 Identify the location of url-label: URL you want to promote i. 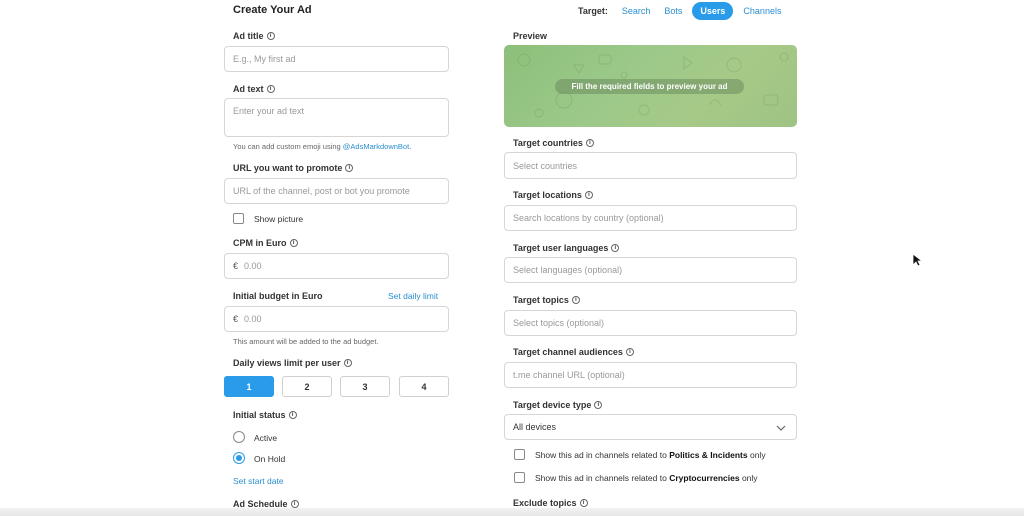
(293, 168).